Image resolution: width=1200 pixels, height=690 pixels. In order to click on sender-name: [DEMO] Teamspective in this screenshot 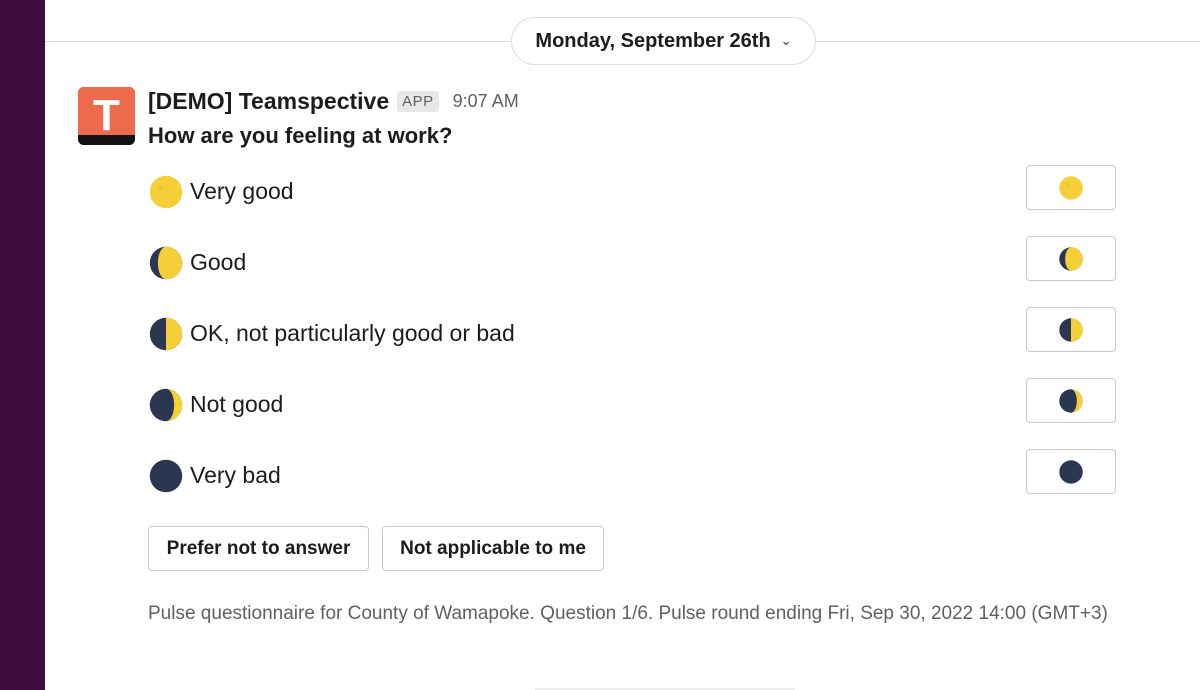, I will do `click(268, 101)`.